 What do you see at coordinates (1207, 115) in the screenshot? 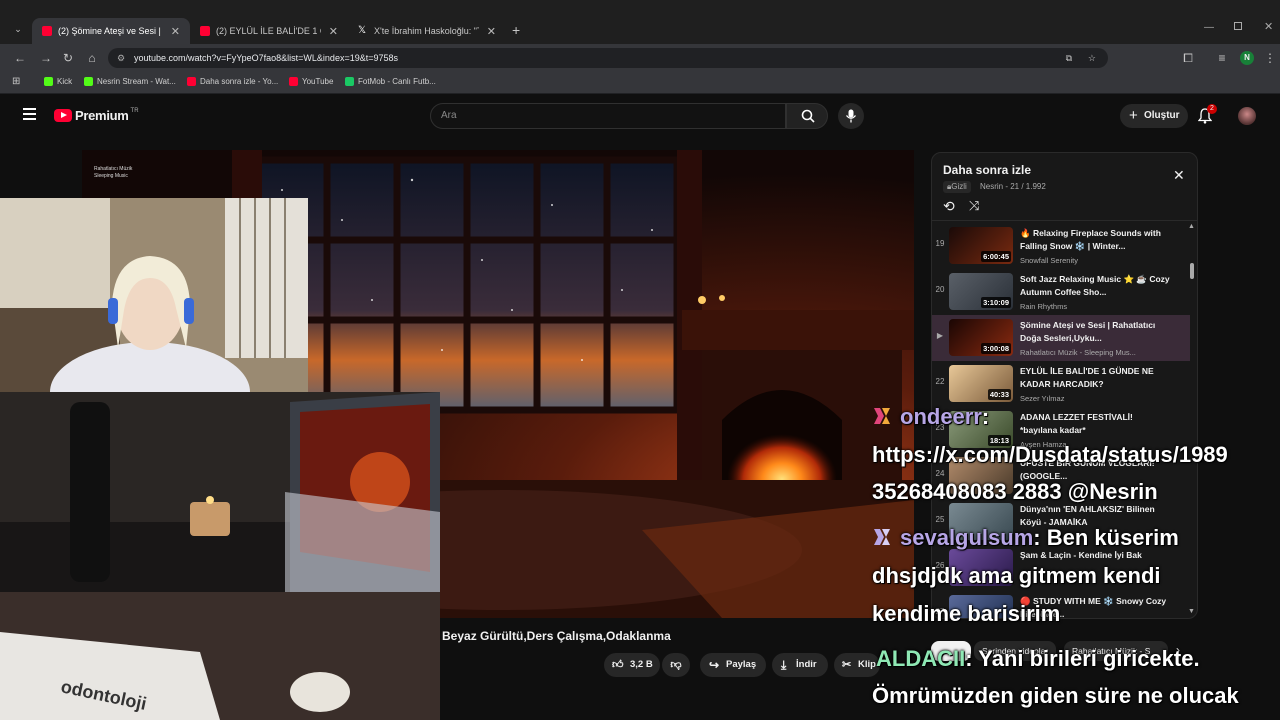
I see `notifications-button: 2` at bounding box center [1207, 115].